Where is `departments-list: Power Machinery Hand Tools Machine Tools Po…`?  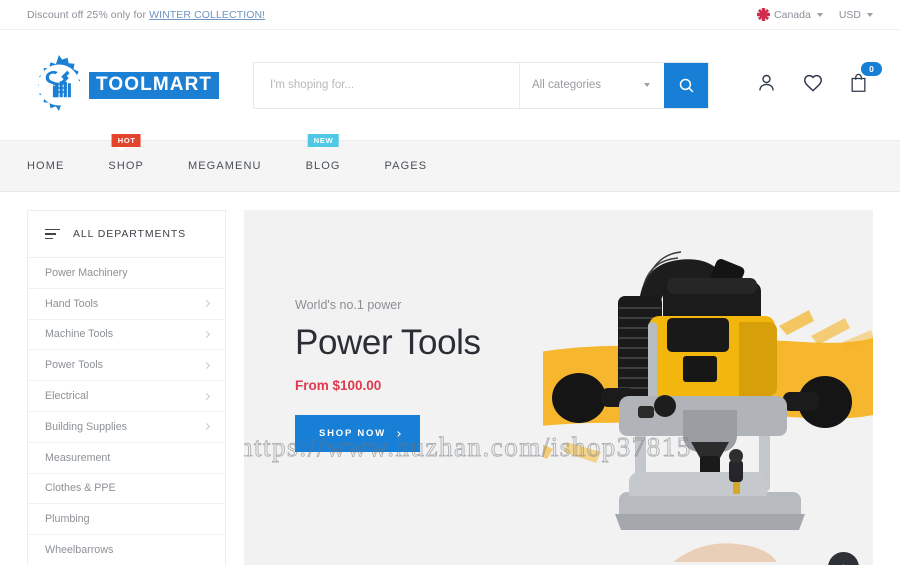
departments-list: Power Machinery Hand Tools Machine Tools Po… is located at coordinates (126, 411).